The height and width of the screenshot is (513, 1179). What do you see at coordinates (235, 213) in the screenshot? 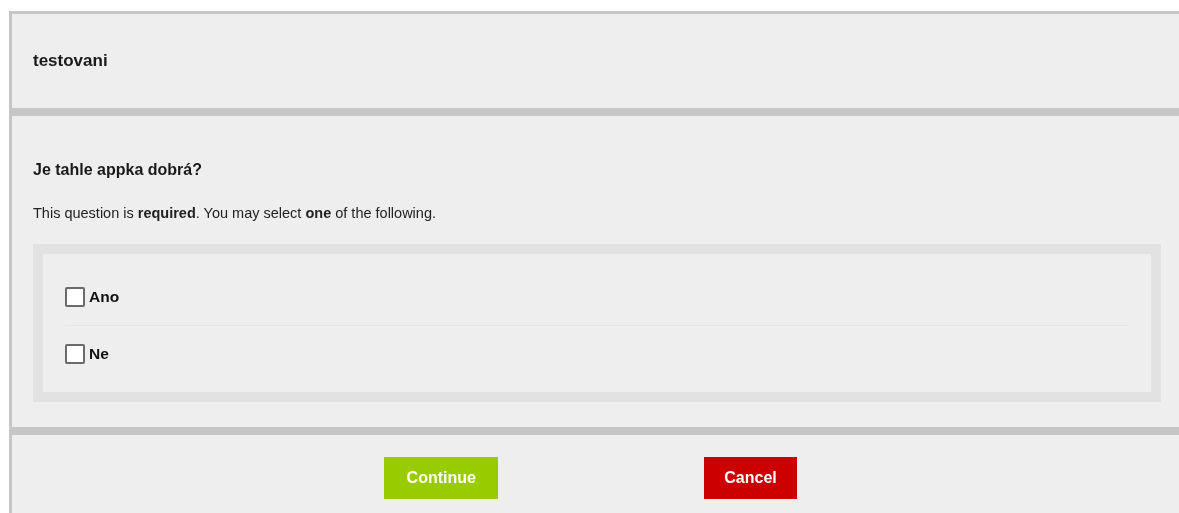
I see `question-instructions: This question is required. You may select one of the following.` at bounding box center [235, 213].